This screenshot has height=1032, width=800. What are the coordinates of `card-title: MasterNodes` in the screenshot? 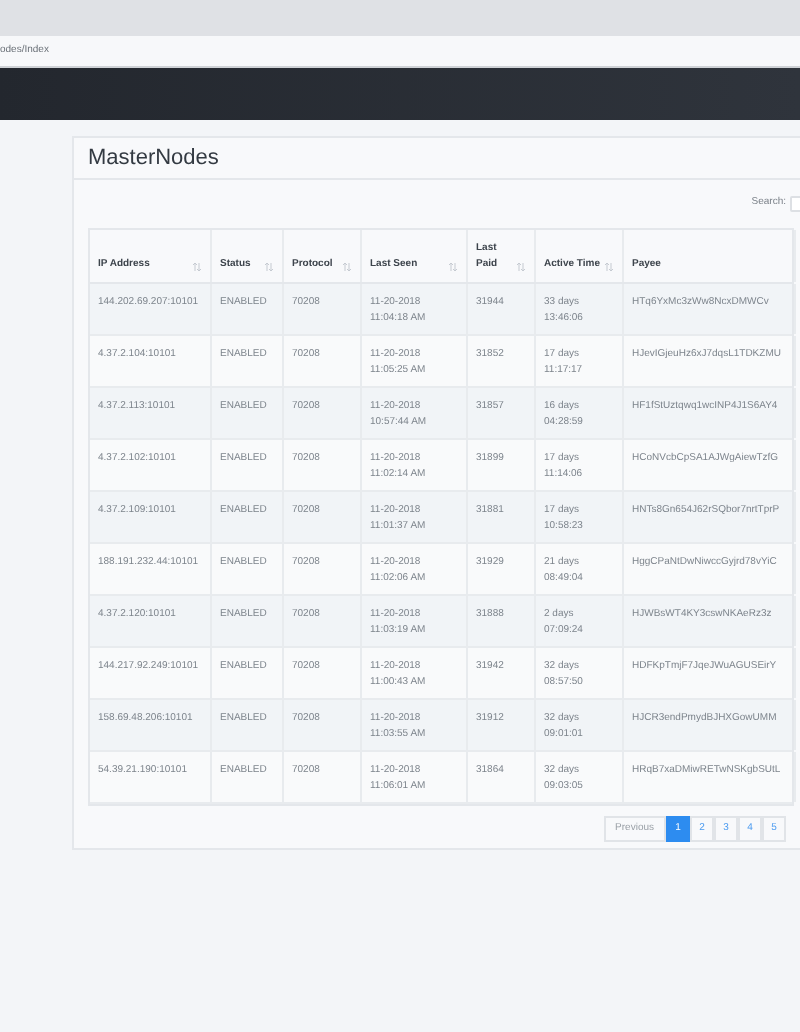 It's located at (153, 158).